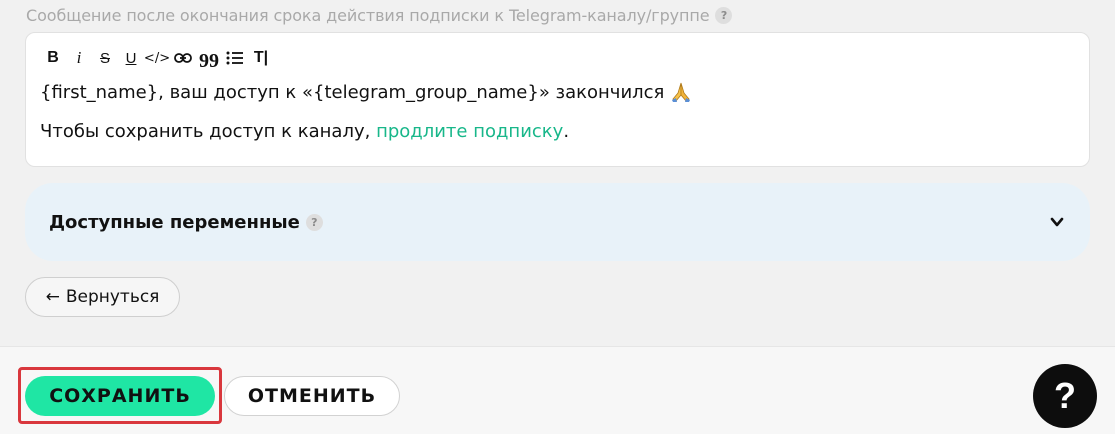 This screenshot has height=434, width=1115. I want to click on quote-button: 99, so click(209, 59).